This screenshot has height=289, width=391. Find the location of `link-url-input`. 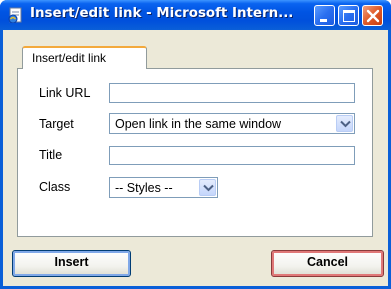

link-url-input is located at coordinates (232, 93).